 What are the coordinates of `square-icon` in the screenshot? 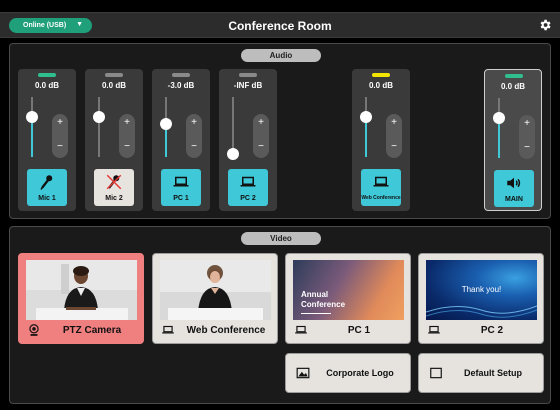 It's located at (436, 373).